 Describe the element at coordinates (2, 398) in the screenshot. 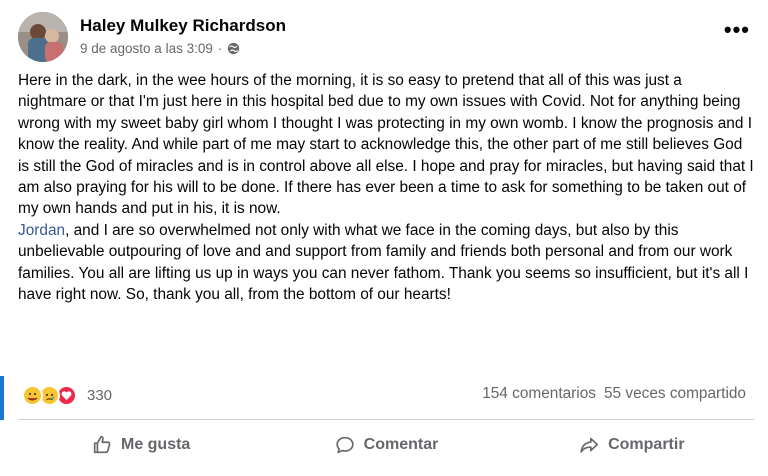

I see `left-accent-bar` at that location.